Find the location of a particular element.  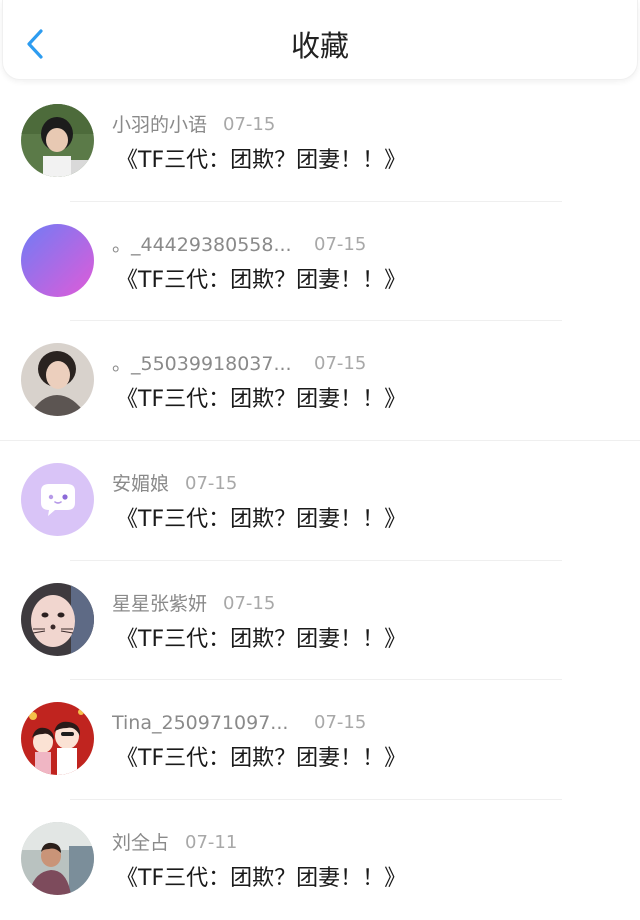

post-date: 07-11 is located at coordinates (211, 843).